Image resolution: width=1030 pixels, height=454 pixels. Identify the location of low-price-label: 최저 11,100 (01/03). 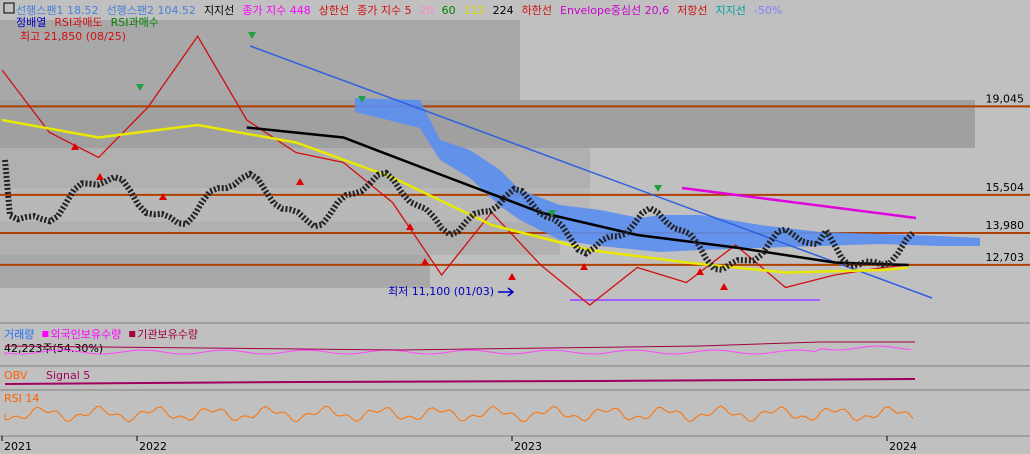
(441, 291).